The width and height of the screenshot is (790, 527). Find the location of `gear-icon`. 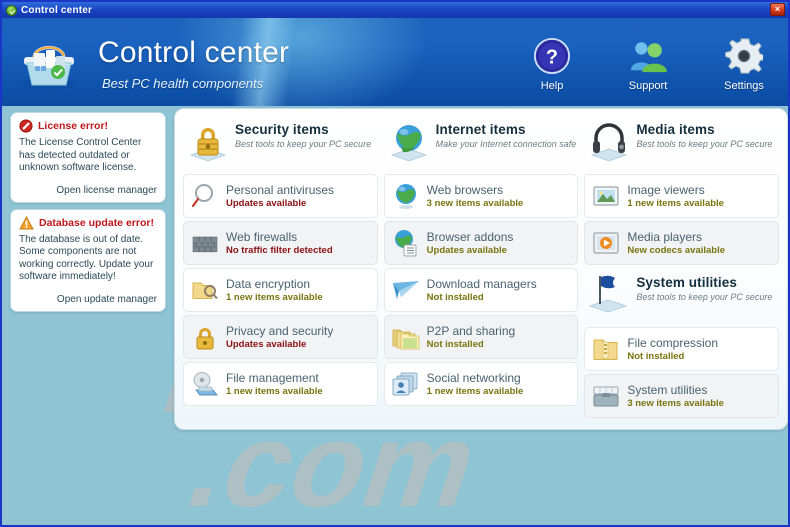

gear-icon is located at coordinates (744, 56).